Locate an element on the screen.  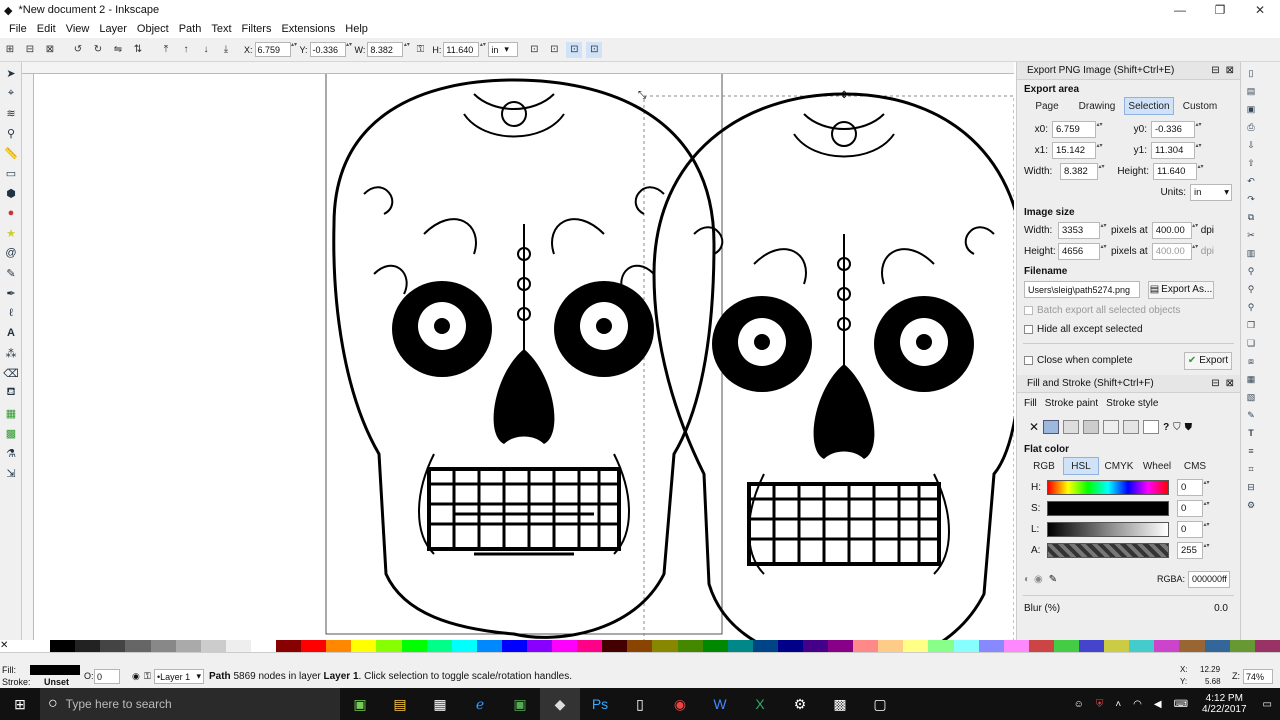
tab-stroke-style: Stroke style is located at coordinates (1132, 403).